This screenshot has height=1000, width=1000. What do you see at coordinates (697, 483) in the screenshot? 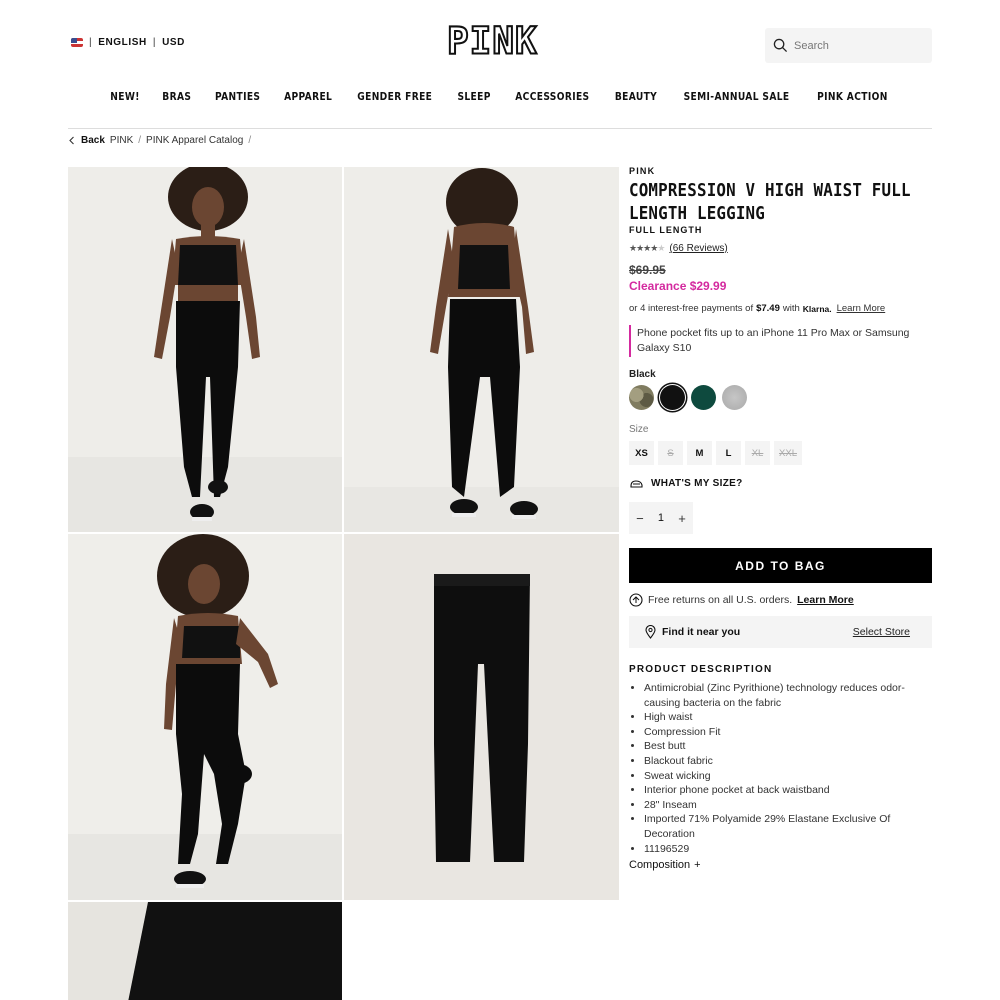
I see `whats-my-size-label: WHAT'S MY SIZE?` at bounding box center [697, 483].